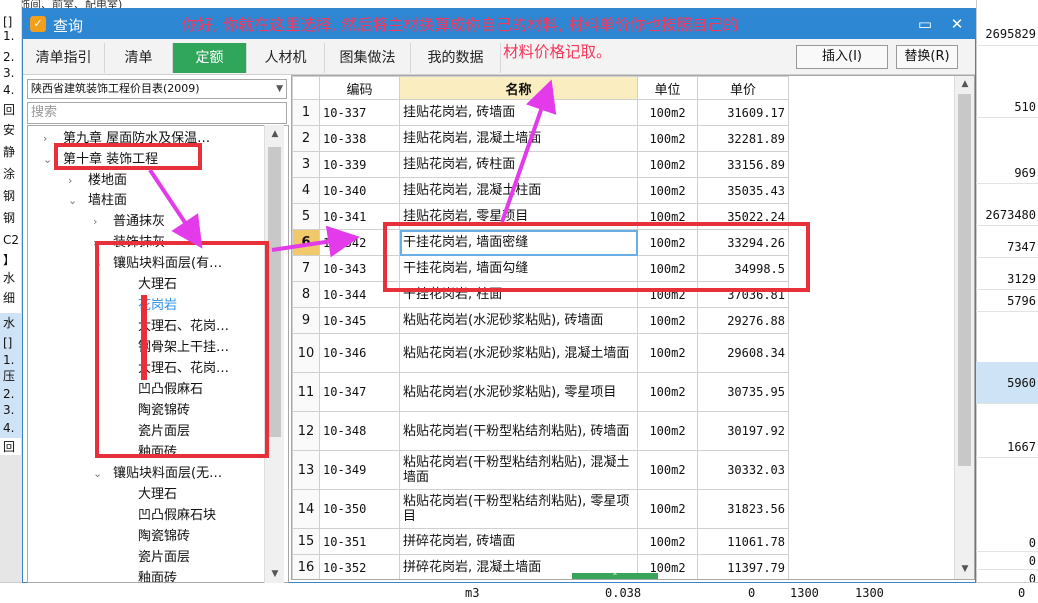 The width and height of the screenshot is (1038, 603). I want to click on tree-item: 瓷片面层, so click(164, 557).